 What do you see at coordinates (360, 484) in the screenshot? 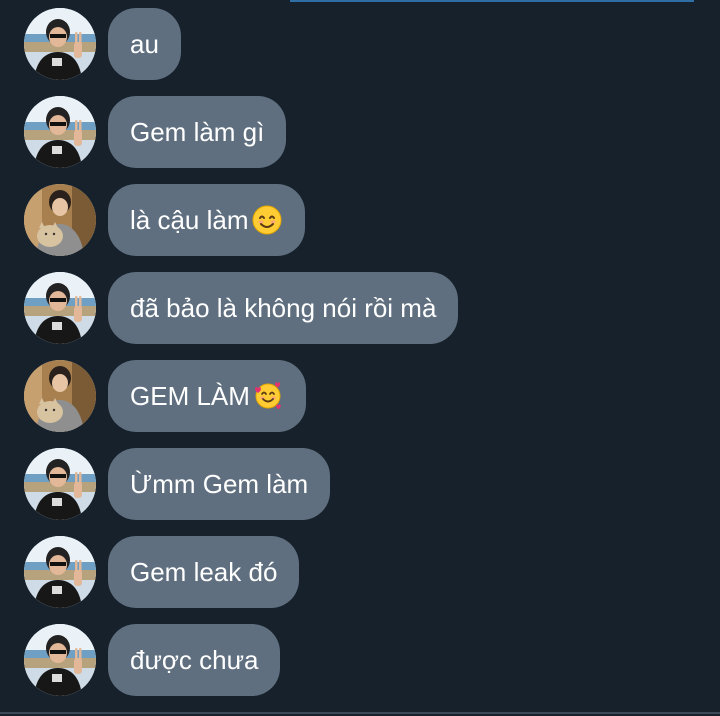
I see `message-row: Ừmm Gem làm` at bounding box center [360, 484].